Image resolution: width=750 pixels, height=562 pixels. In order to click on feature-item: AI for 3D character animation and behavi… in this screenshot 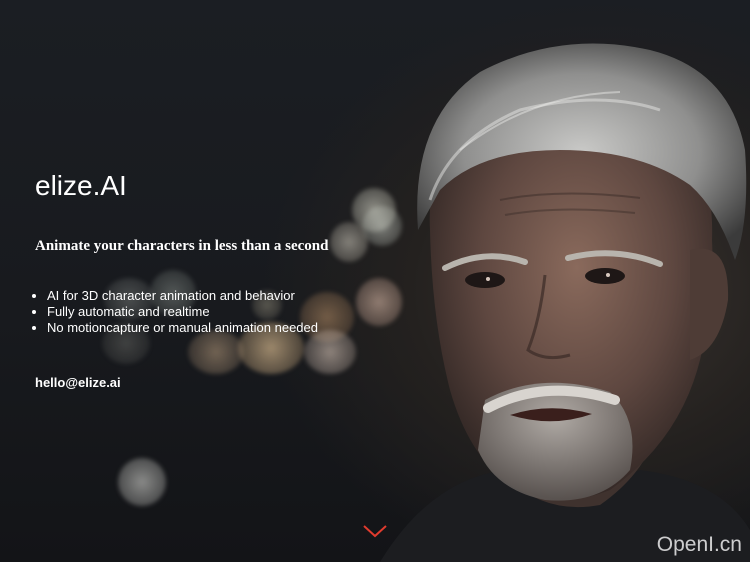, I will do `click(182, 296)`.